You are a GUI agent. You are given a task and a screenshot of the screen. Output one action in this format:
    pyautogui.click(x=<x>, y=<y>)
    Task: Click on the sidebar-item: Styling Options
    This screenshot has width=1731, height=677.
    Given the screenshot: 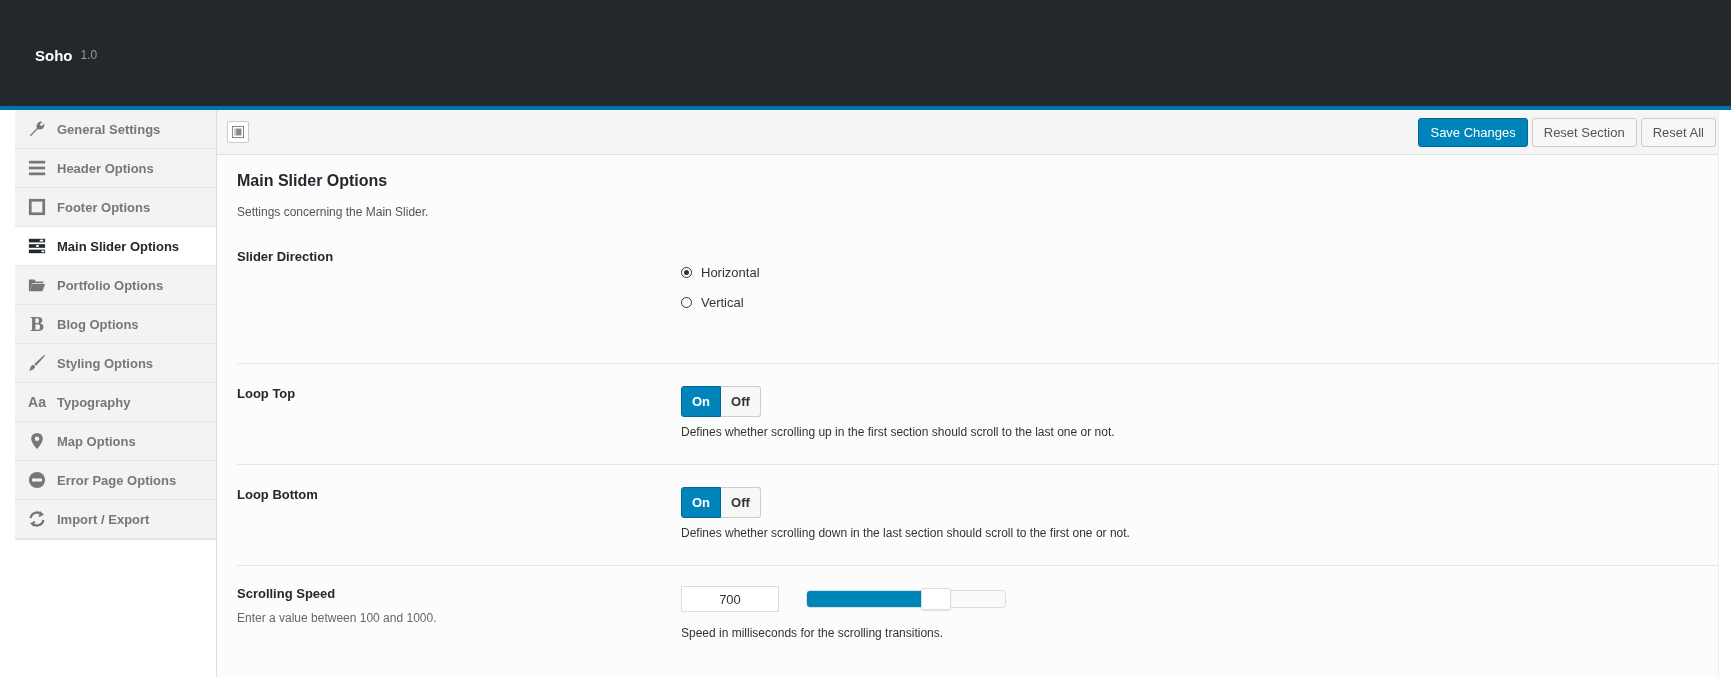 What is the action you would take?
    pyautogui.click(x=115, y=363)
    